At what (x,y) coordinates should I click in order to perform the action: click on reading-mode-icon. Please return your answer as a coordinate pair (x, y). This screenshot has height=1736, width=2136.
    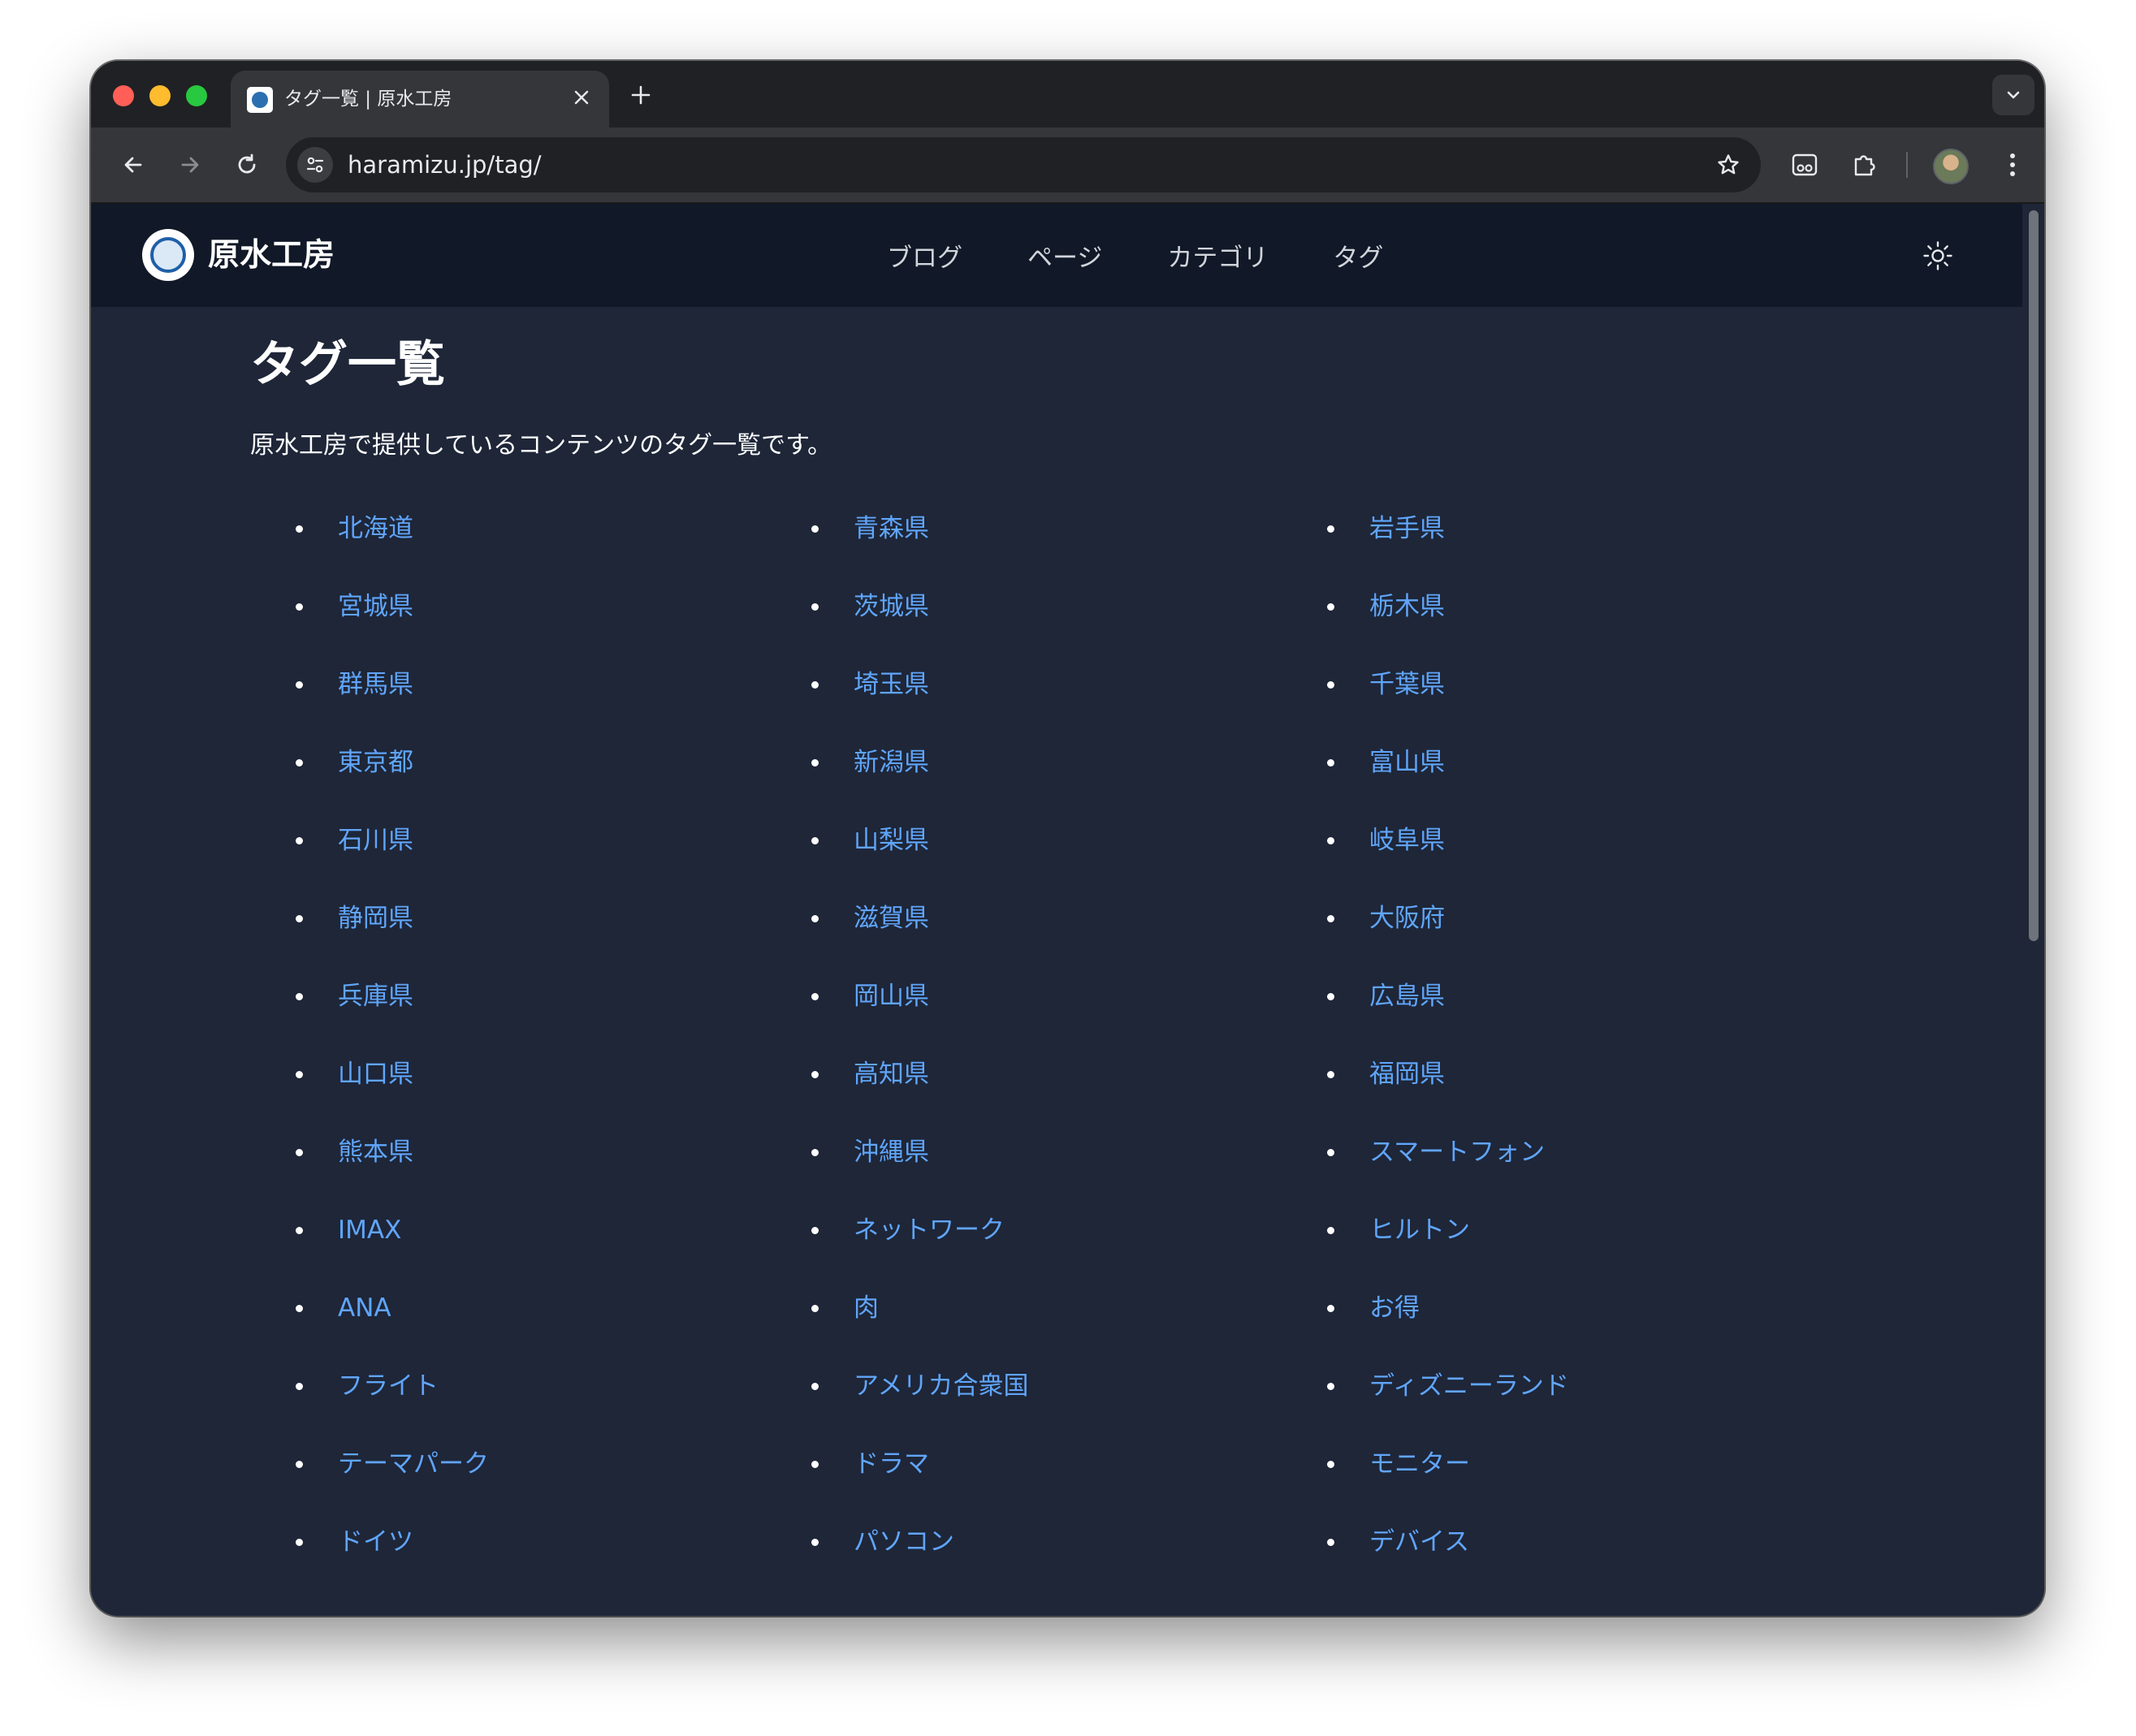
    Looking at the image, I should click on (1804, 164).